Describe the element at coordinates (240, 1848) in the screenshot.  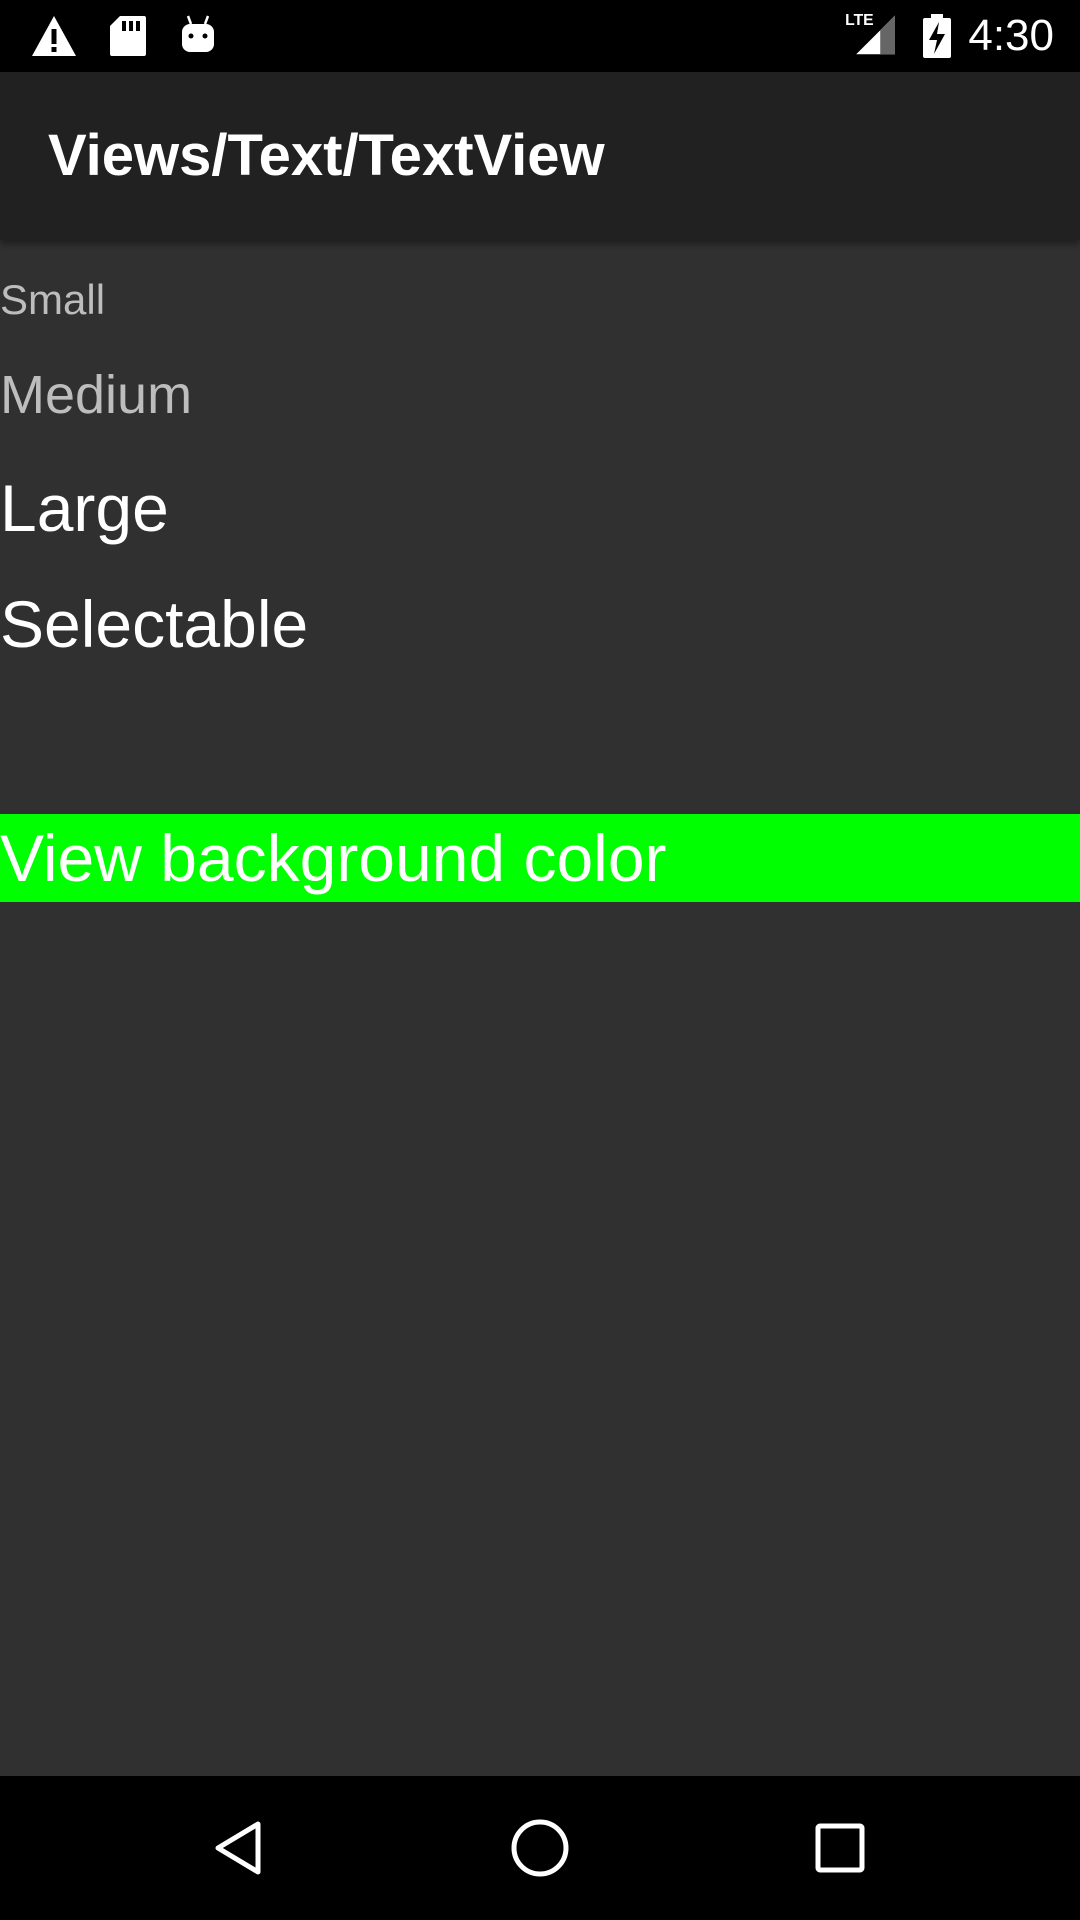
I see `back-icon` at that location.